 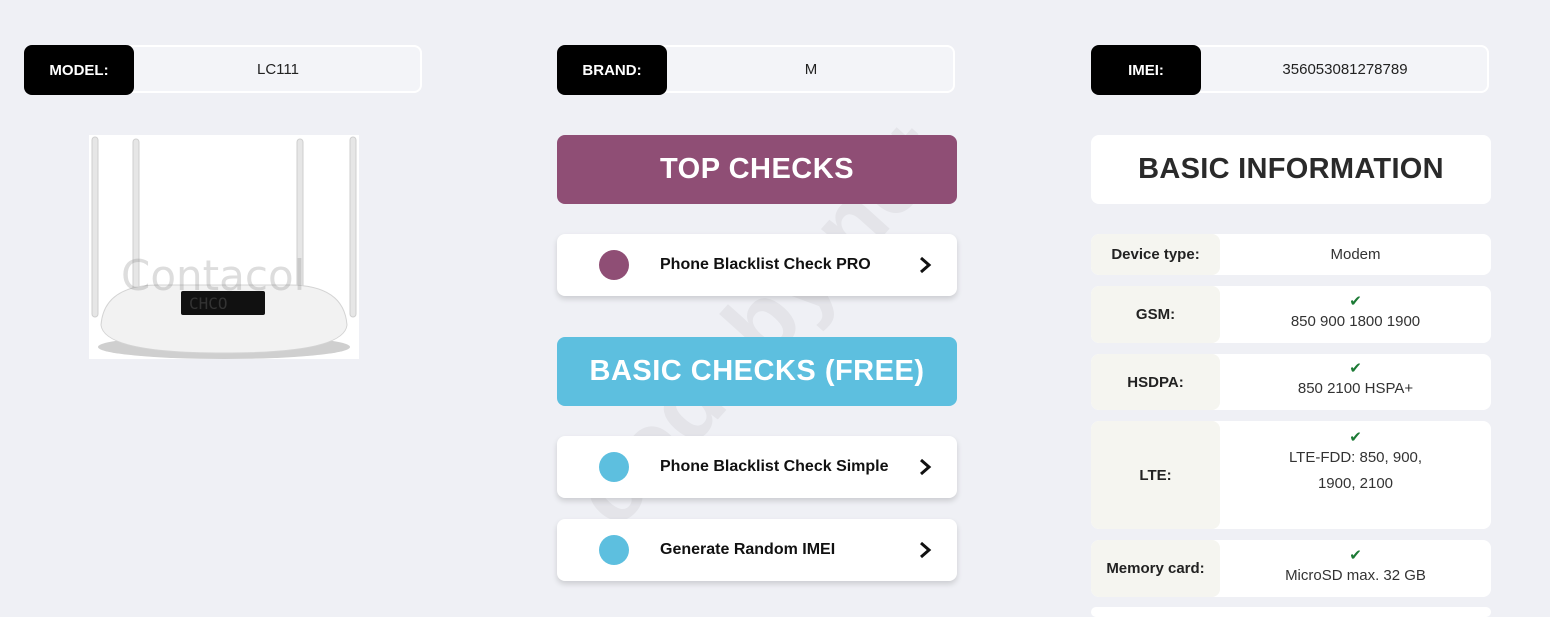 What do you see at coordinates (612, 70) in the screenshot?
I see `brand-label: BRAND:` at bounding box center [612, 70].